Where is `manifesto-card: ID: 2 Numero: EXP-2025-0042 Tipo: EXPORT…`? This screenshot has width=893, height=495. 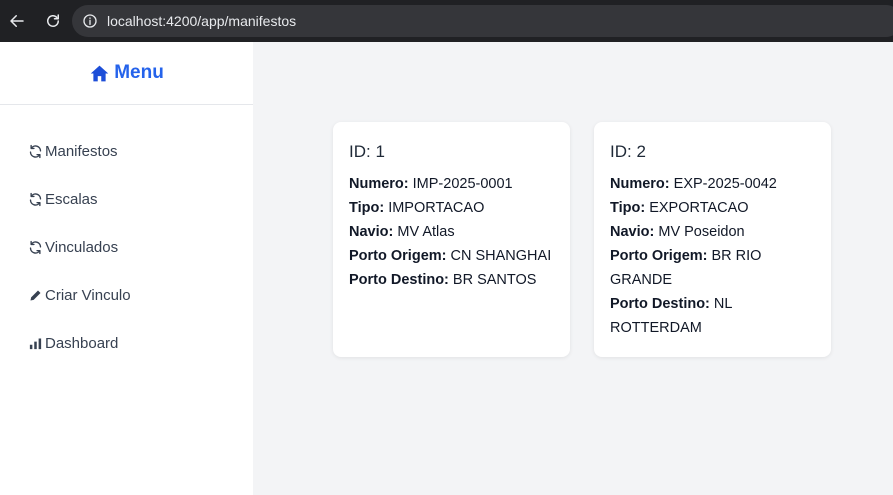 manifesto-card: ID: 2 Numero: EXP-2025-0042 Tipo: EXPORT… is located at coordinates (712, 239).